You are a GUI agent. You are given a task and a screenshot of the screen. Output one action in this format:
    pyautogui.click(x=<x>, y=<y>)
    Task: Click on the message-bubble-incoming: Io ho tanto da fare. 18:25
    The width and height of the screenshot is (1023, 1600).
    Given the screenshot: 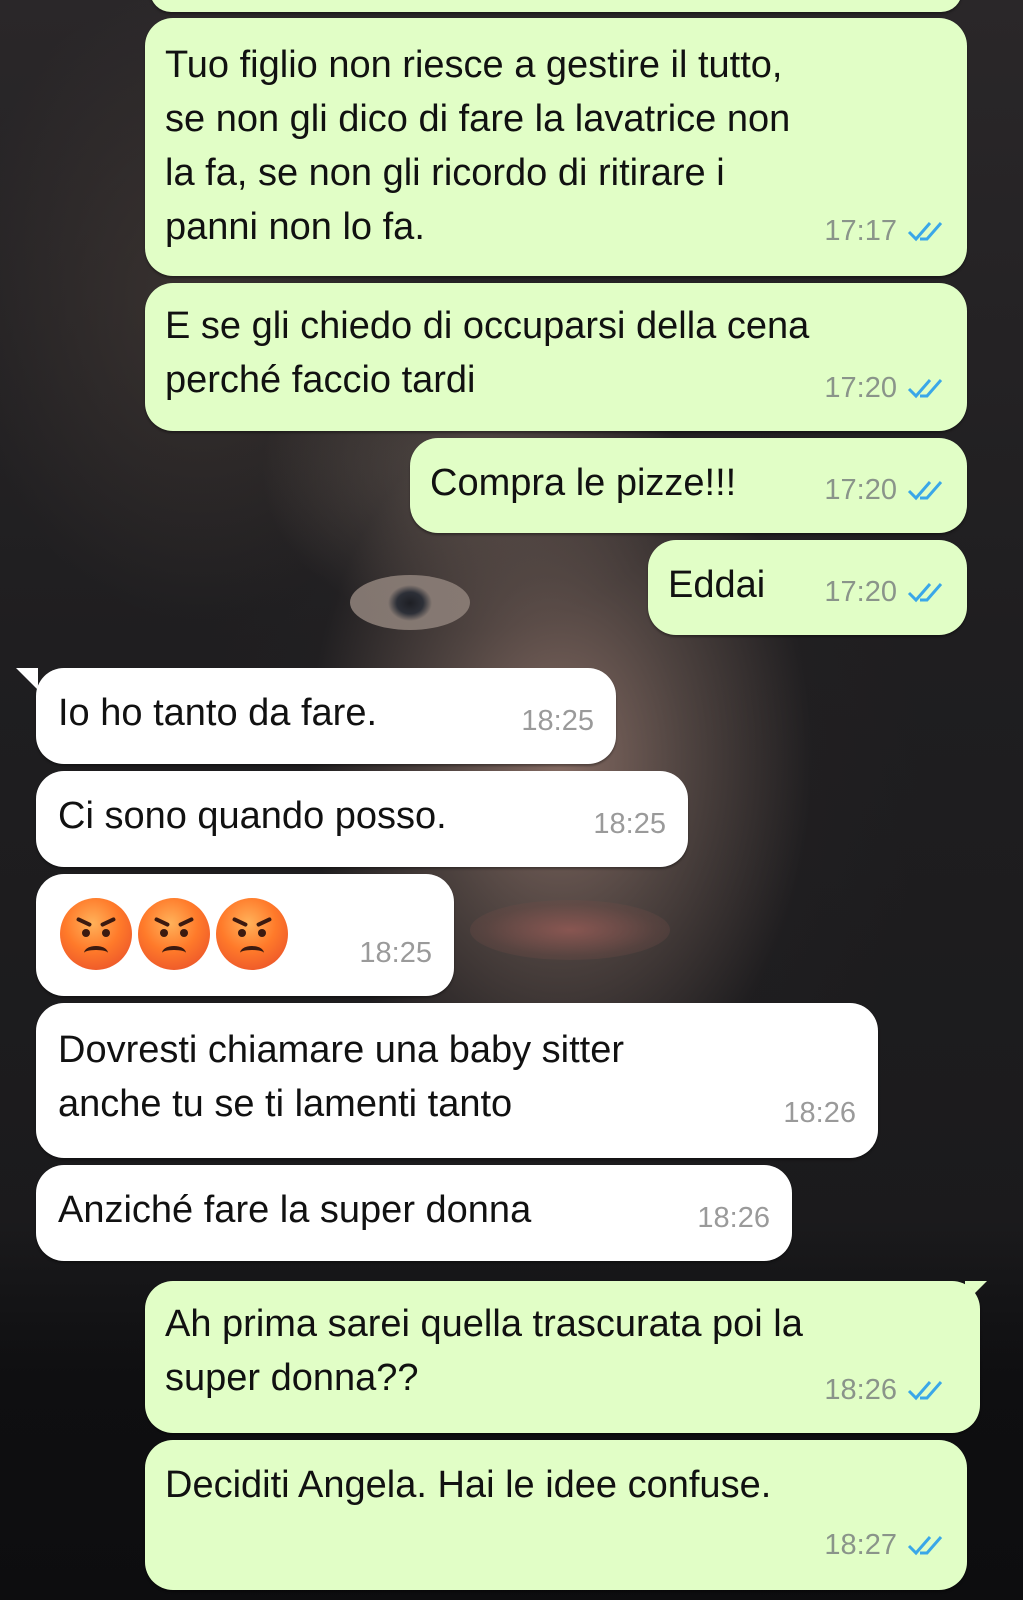 What is the action you would take?
    pyautogui.click(x=326, y=716)
    